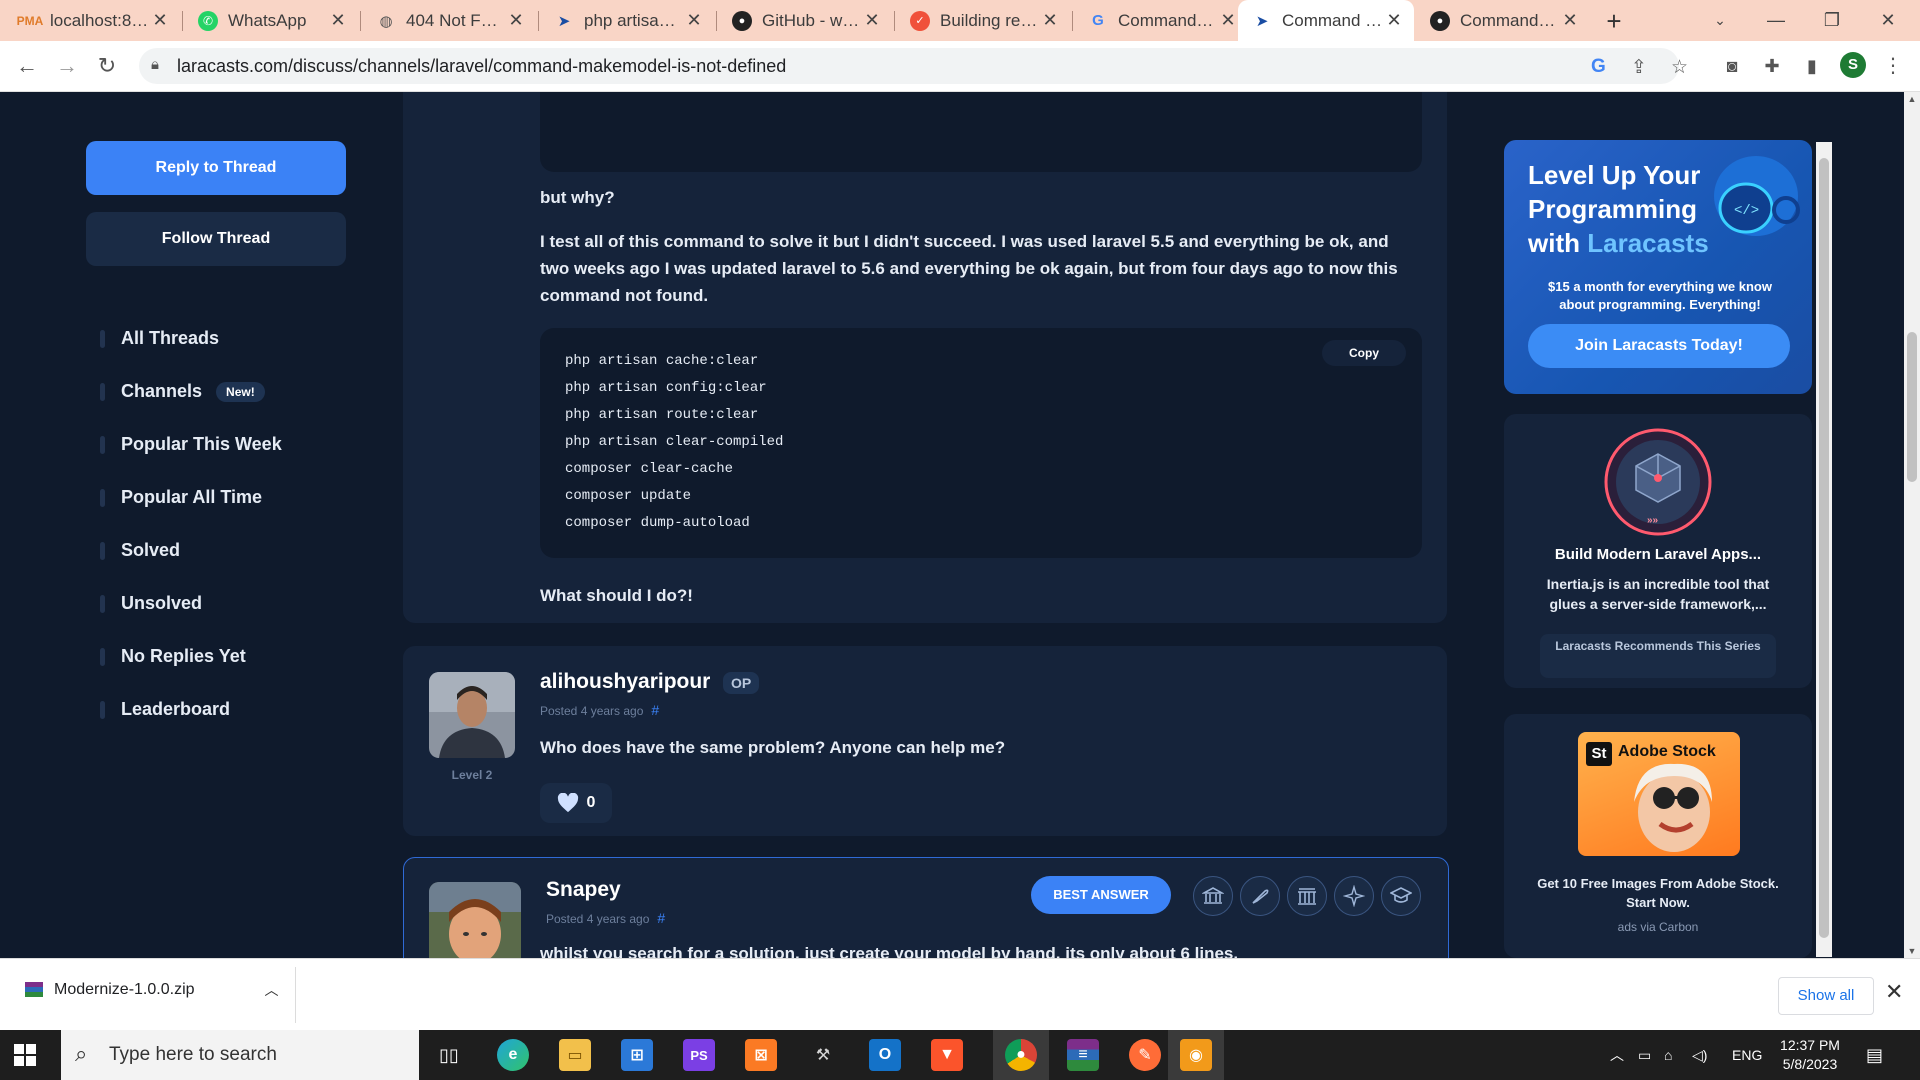  What do you see at coordinates (1145, 1055) in the screenshot?
I see `postman-icon: ✎` at bounding box center [1145, 1055].